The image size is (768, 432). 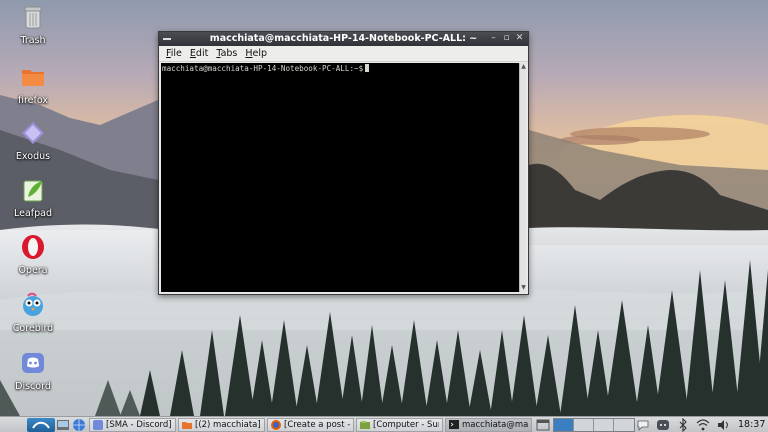 I want to click on menu-file: File, so click(x=174, y=53).